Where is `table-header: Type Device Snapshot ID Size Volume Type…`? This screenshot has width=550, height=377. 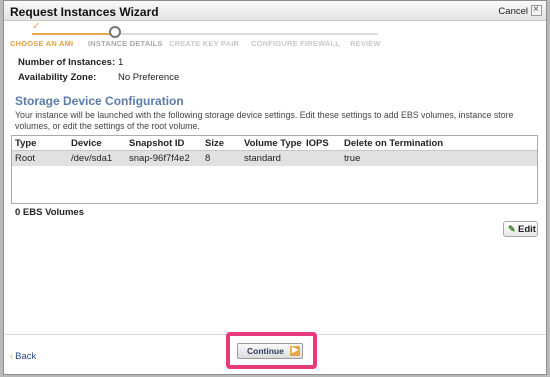
table-header: Type Device Snapshot ID Size Volume Type… is located at coordinates (274, 143).